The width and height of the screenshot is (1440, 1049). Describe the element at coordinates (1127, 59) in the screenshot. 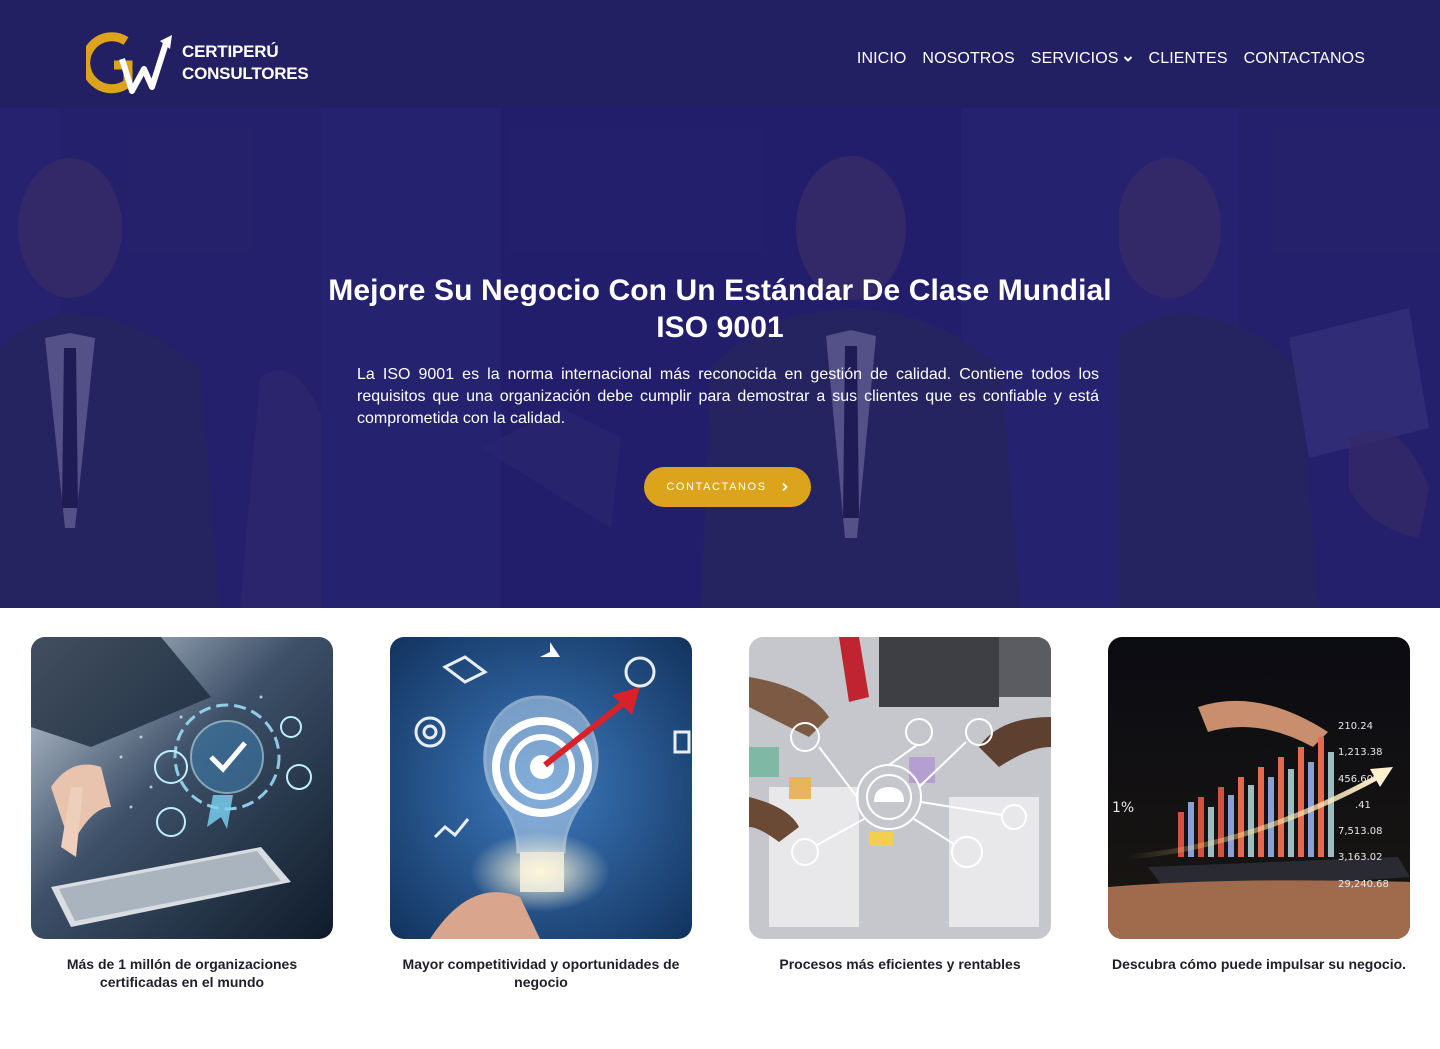

I see `chevron-down-icon` at that location.